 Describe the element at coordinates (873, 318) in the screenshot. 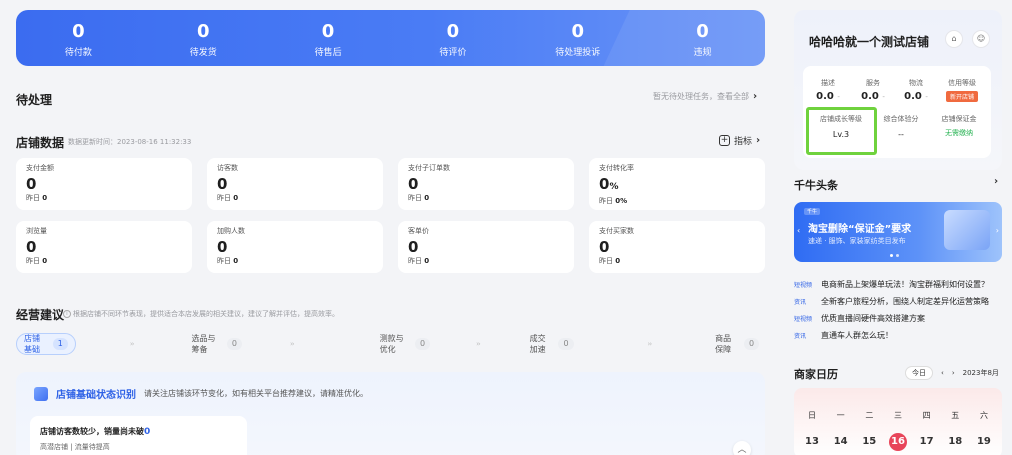

I see `news-text: 优质直播间硬件高效搭建方案` at that location.